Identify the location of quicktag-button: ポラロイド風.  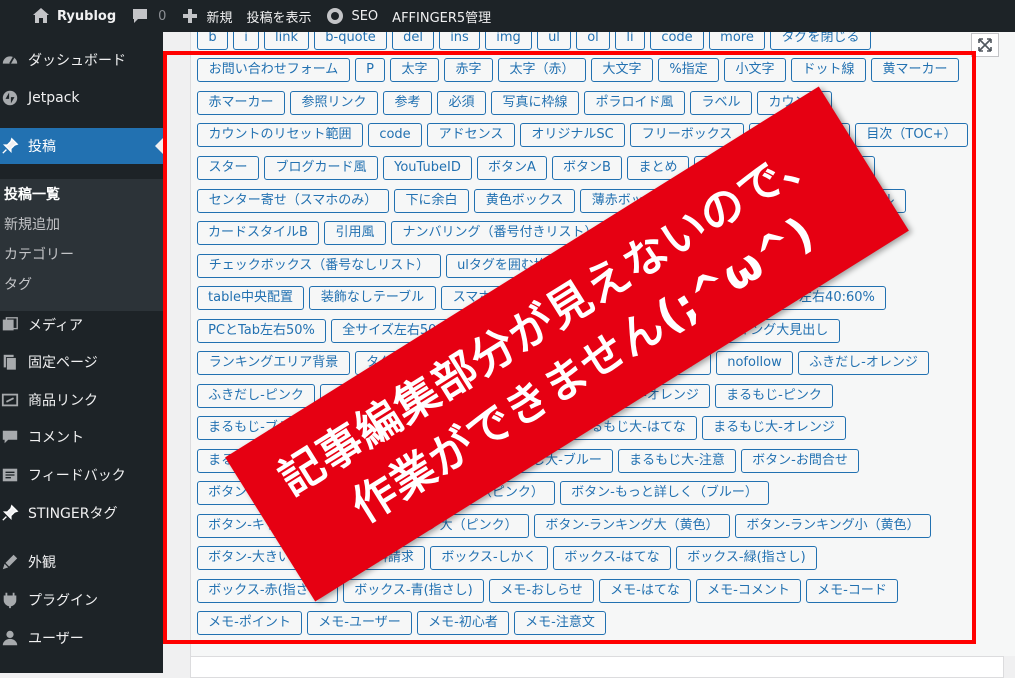
(634, 103).